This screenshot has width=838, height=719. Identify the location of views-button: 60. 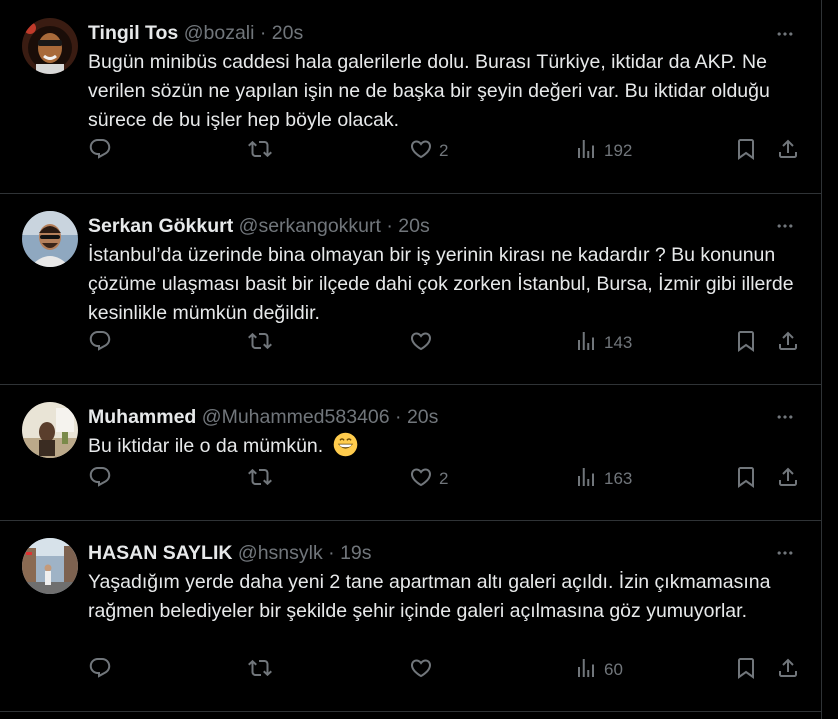
(598, 670).